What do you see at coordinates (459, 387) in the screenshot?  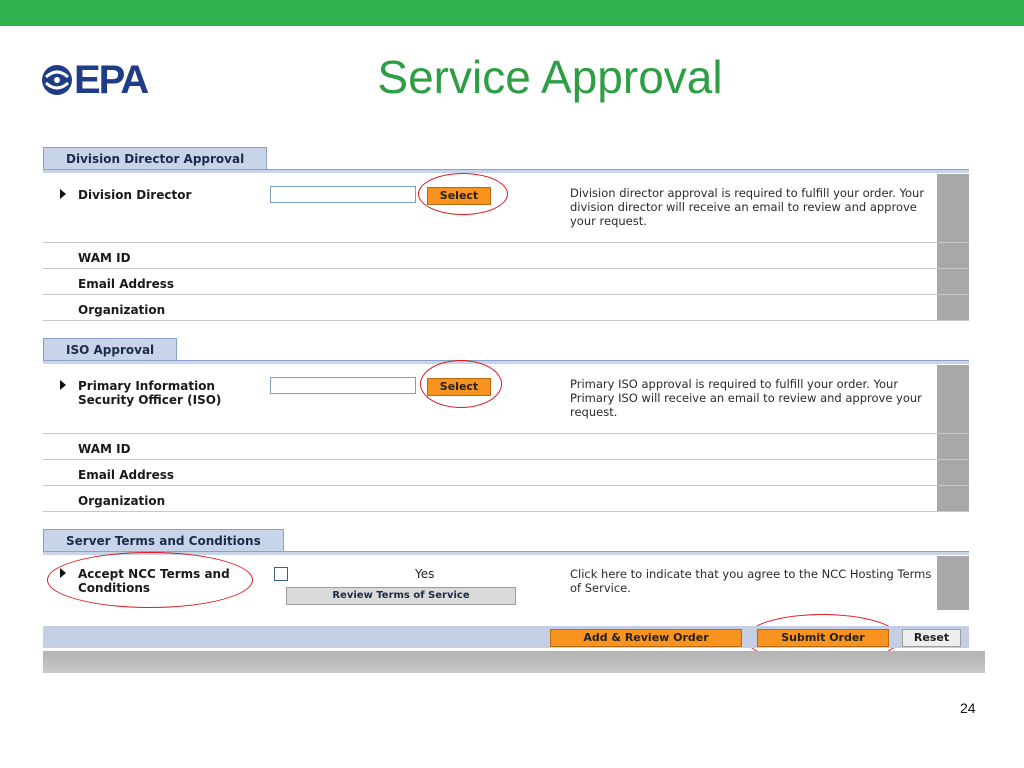 I see `iso-select-button: Select` at bounding box center [459, 387].